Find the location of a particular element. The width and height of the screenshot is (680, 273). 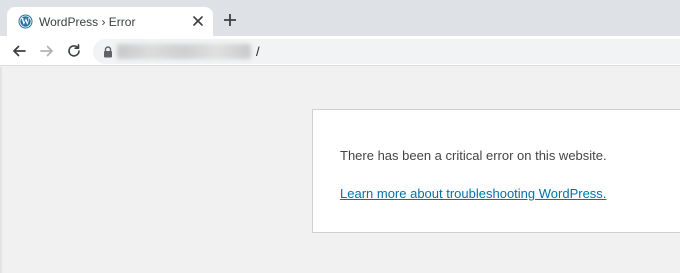

close-icon is located at coordinates (198, 21).